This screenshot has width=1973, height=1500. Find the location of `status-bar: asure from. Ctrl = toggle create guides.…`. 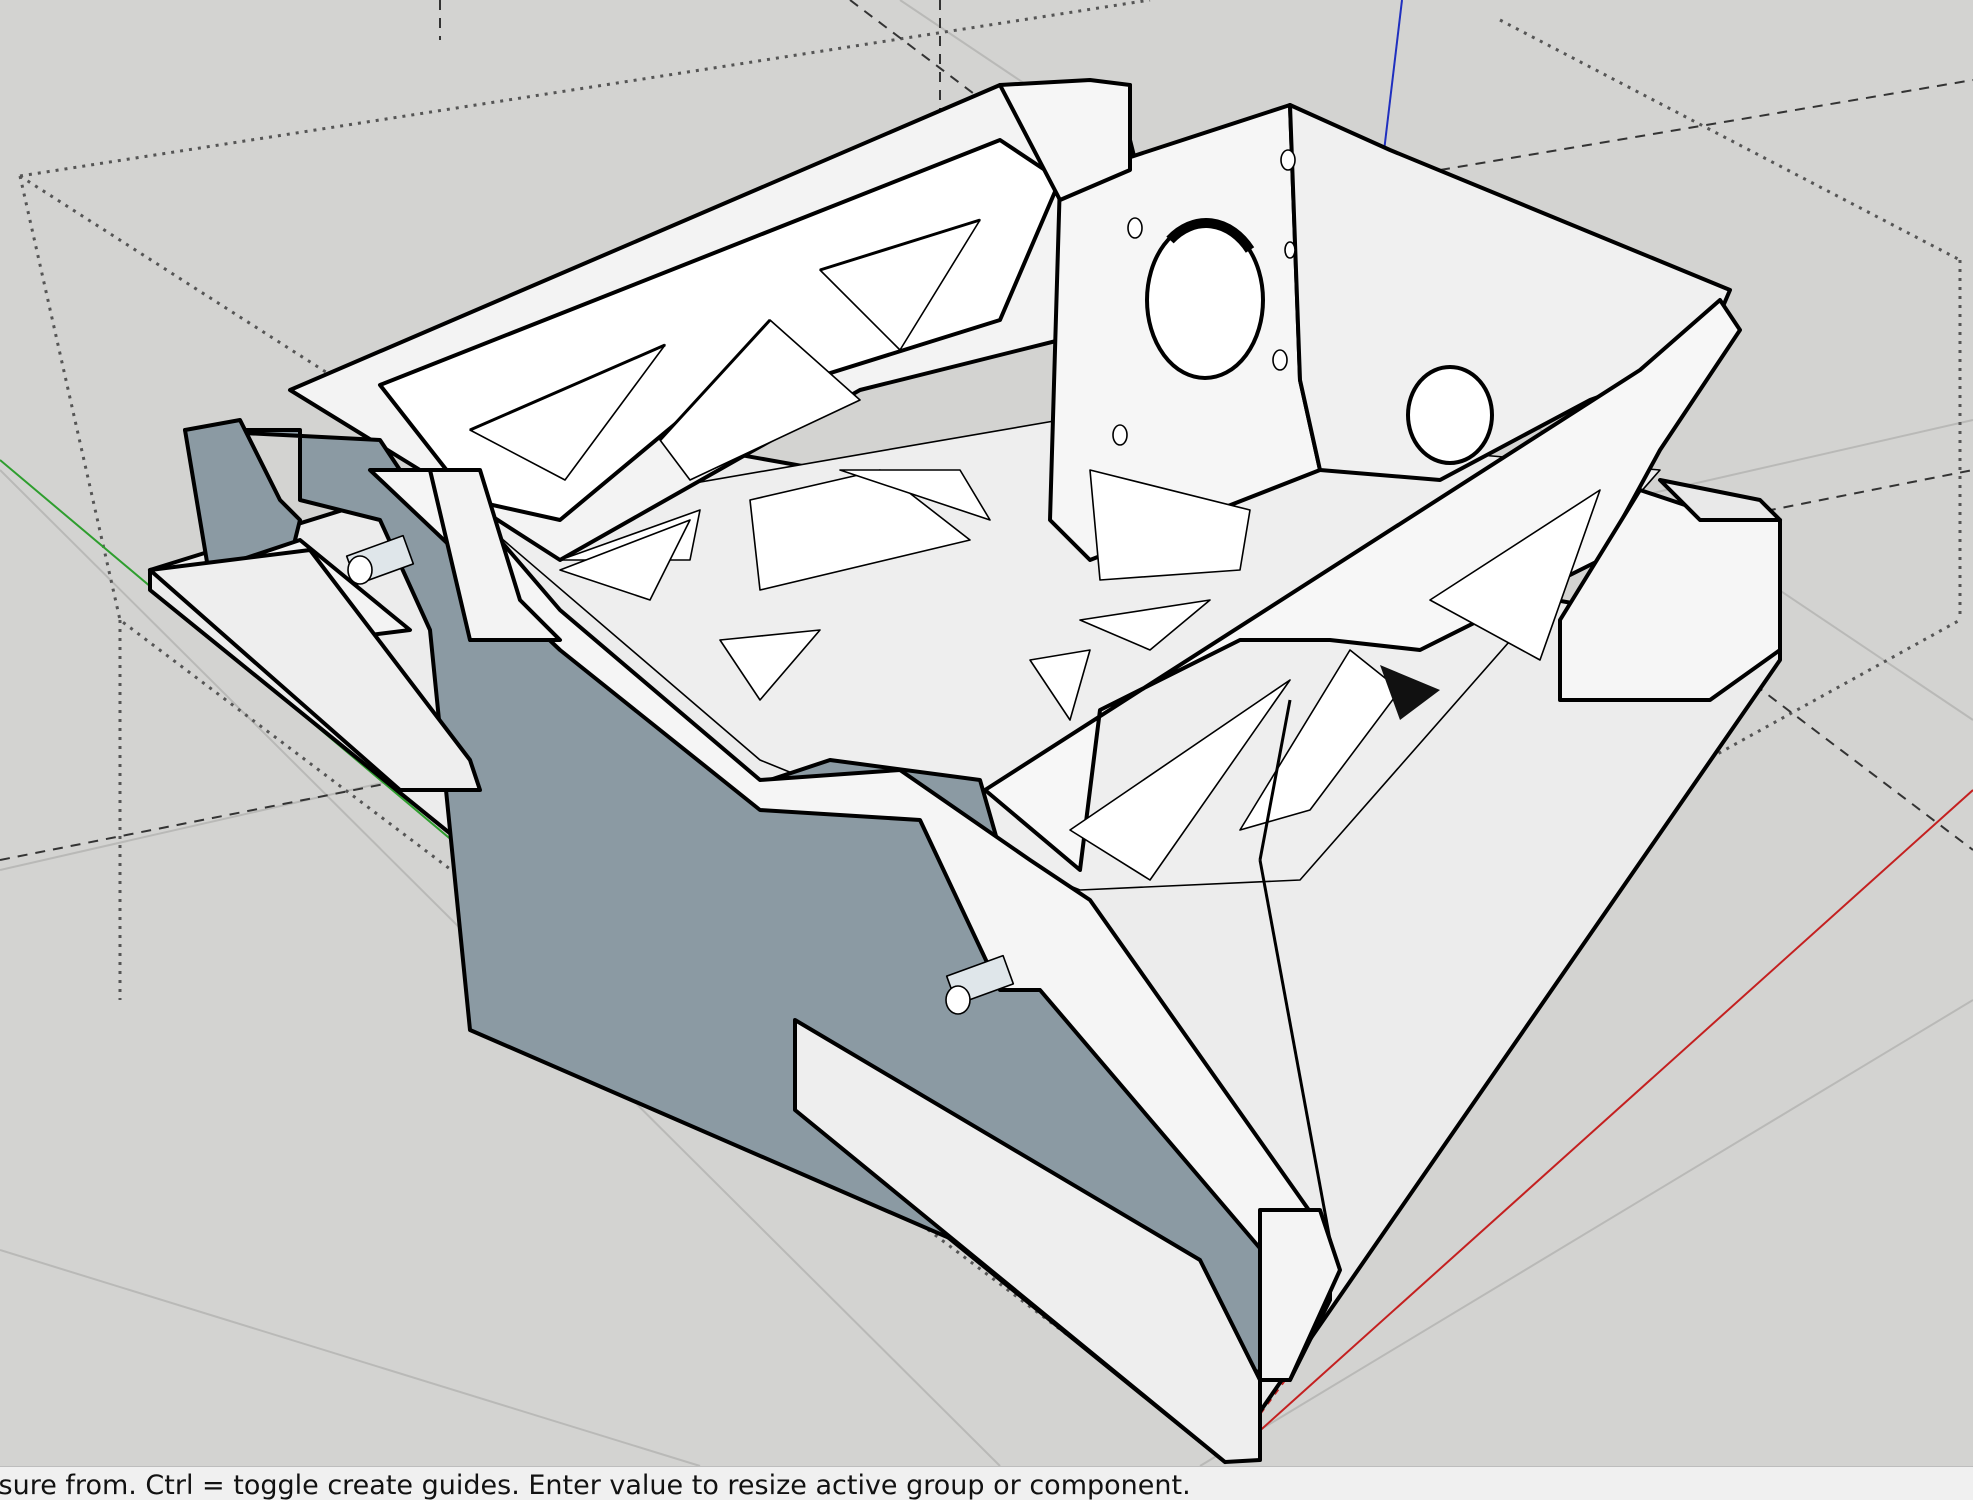

status-bar: asure from. Ctrl = toggle create guides.… is located at coordinates (986, 1483).